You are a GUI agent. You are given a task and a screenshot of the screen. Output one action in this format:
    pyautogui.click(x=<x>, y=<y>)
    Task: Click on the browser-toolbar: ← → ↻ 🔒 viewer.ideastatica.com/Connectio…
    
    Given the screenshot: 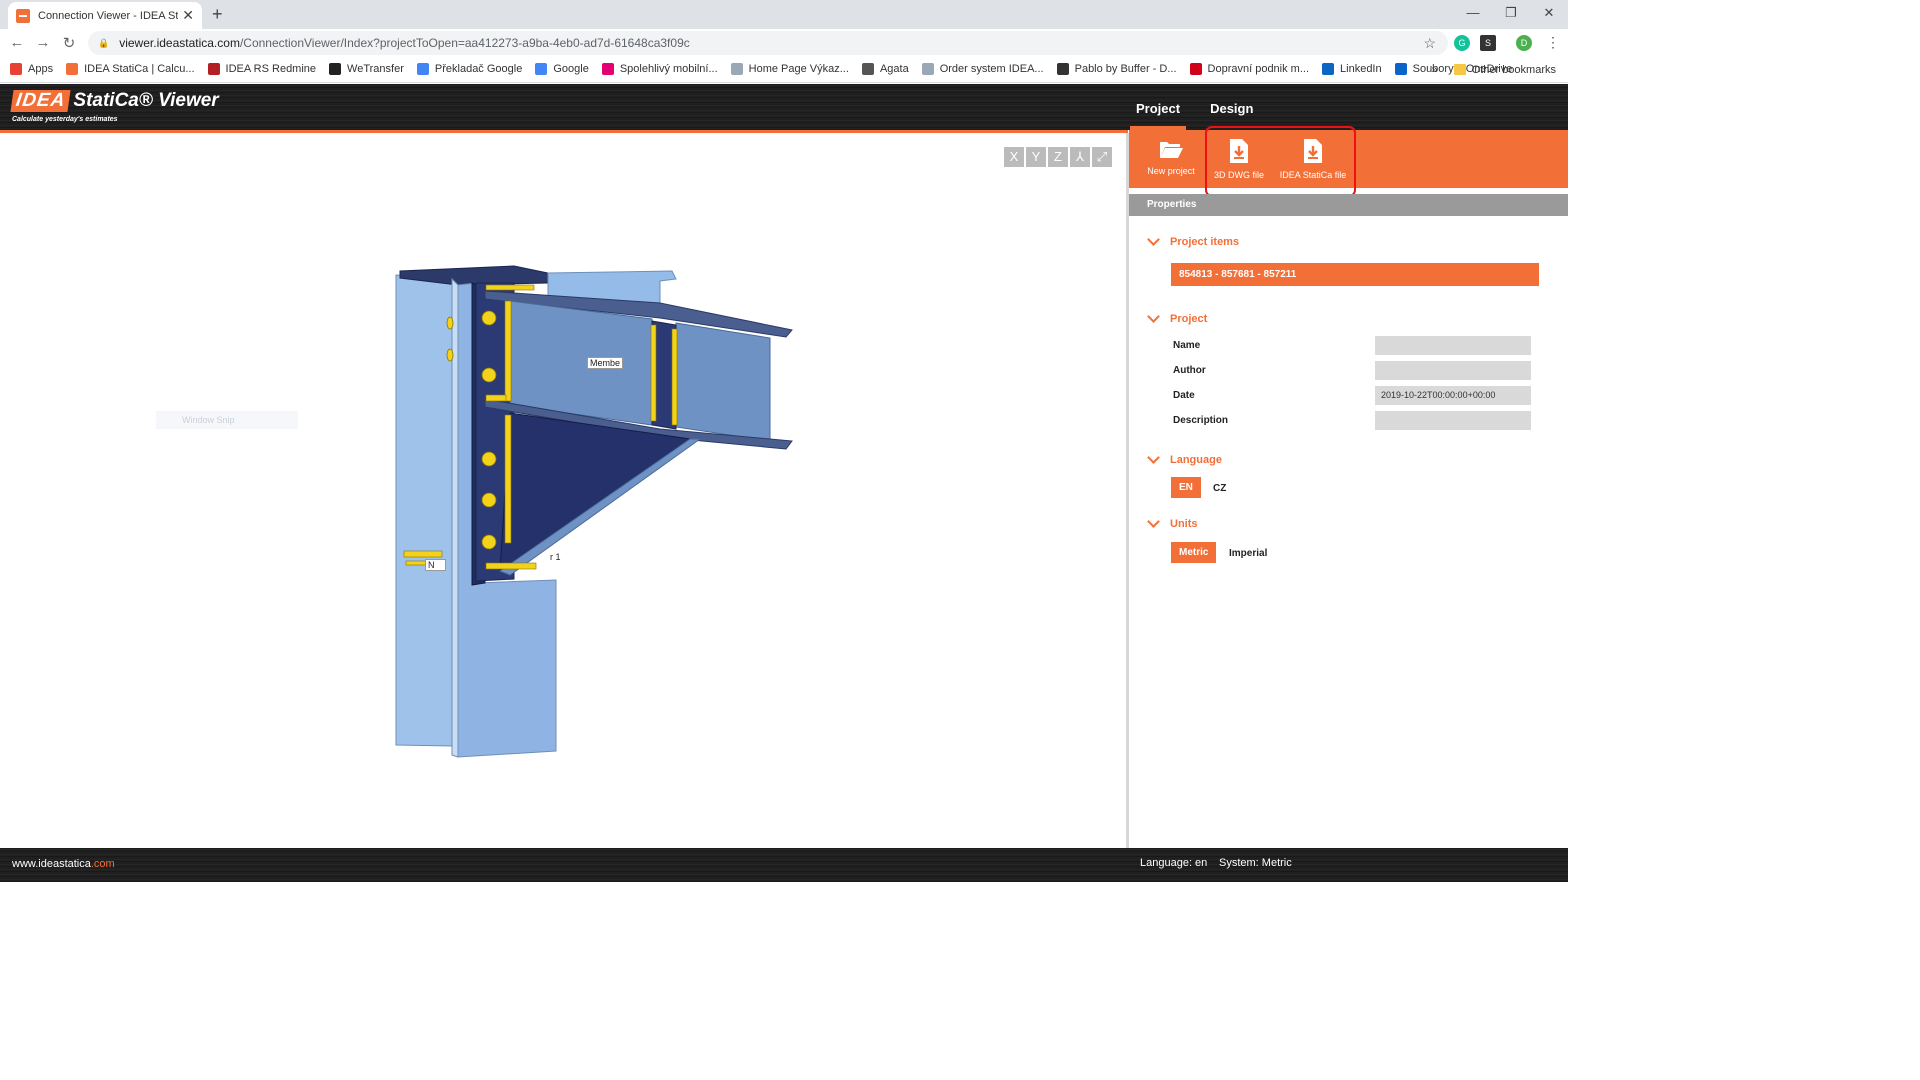 What is the action you would take?
    pyautogui.click(x=784, y=42)
    